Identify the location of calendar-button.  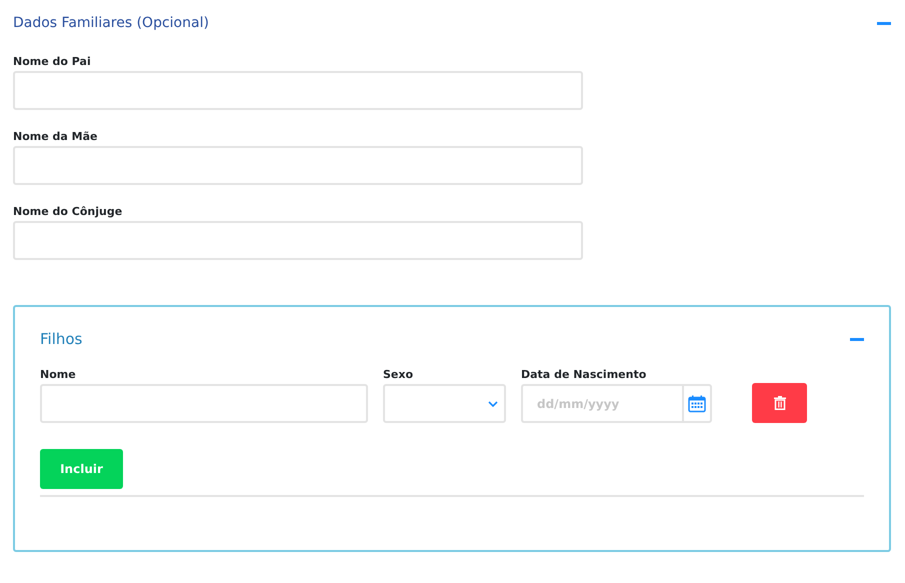
(697, 403).